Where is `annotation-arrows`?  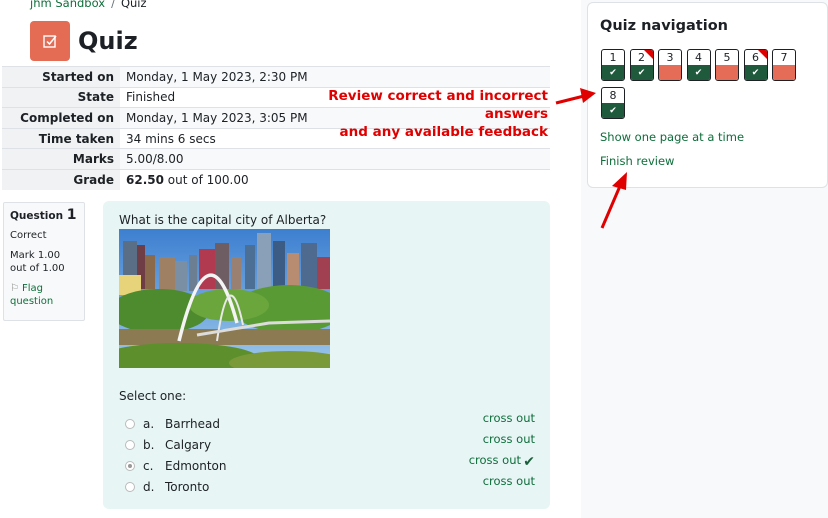 annotation-arrows is located at coordinates (591, 158).